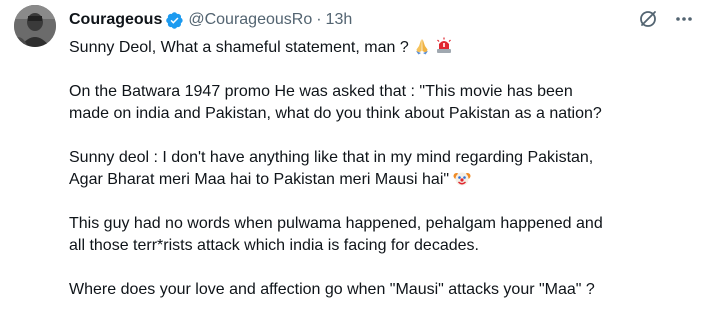 The height and width of the screenshot is (336, 707). What do you see at coordinates (250, 20) in the screenshot?
I see `handle: @CourageousRo` at bounding box center [250, 20].